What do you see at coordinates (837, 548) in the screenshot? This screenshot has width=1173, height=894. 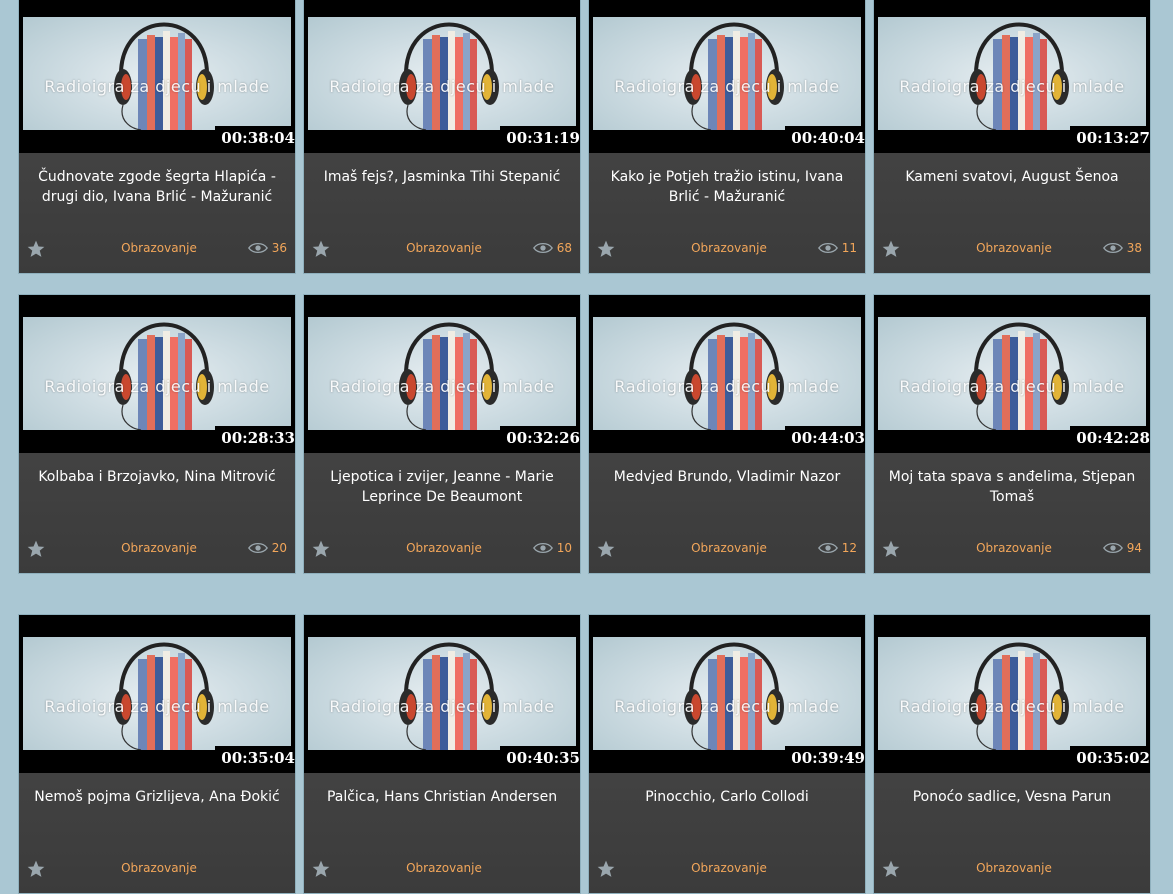 I see `view-count: 12` at bounding box center [837, 548].